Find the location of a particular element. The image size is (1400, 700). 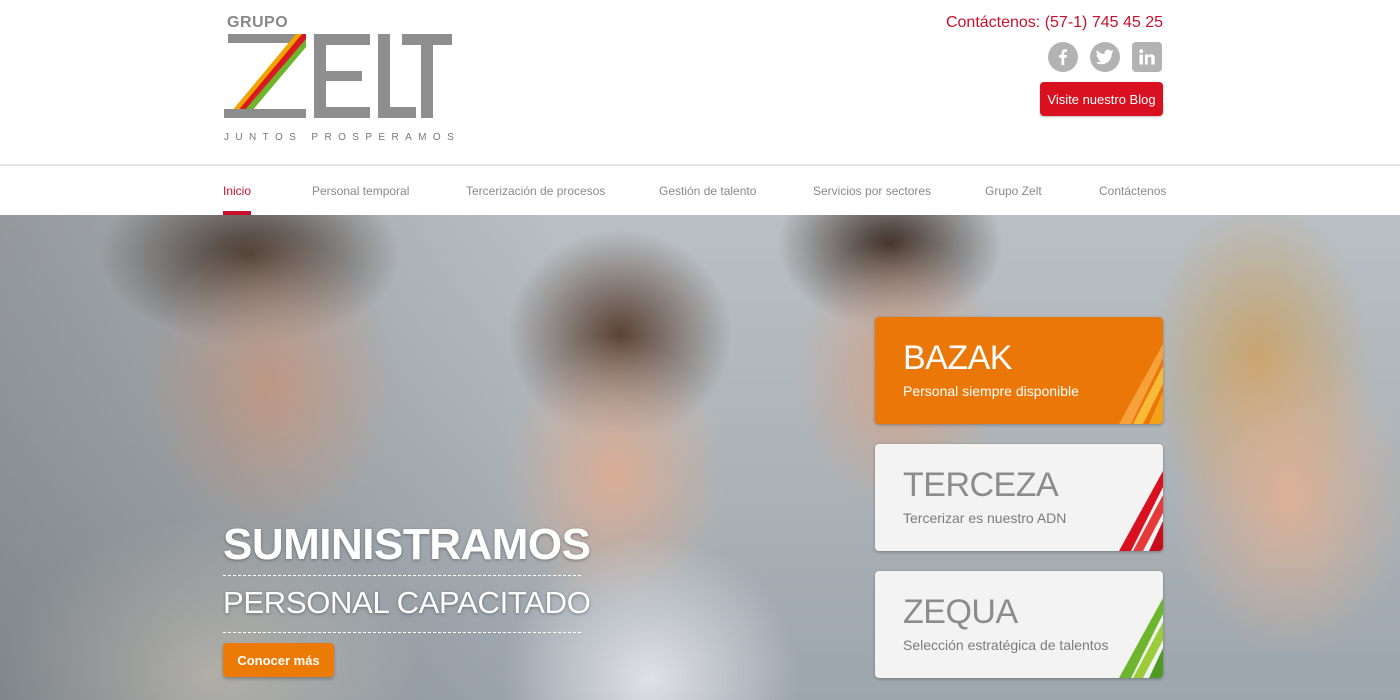

logo-group-label: GRUPO is located at coordinates (258, 22).